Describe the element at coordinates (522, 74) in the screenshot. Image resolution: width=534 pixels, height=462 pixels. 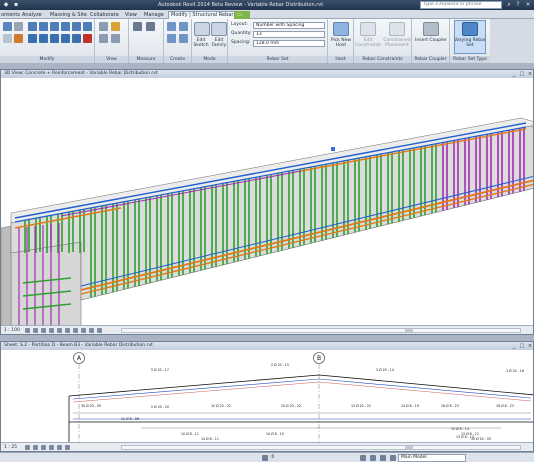
I see `view-3d-maximize-icon: □` at that location.